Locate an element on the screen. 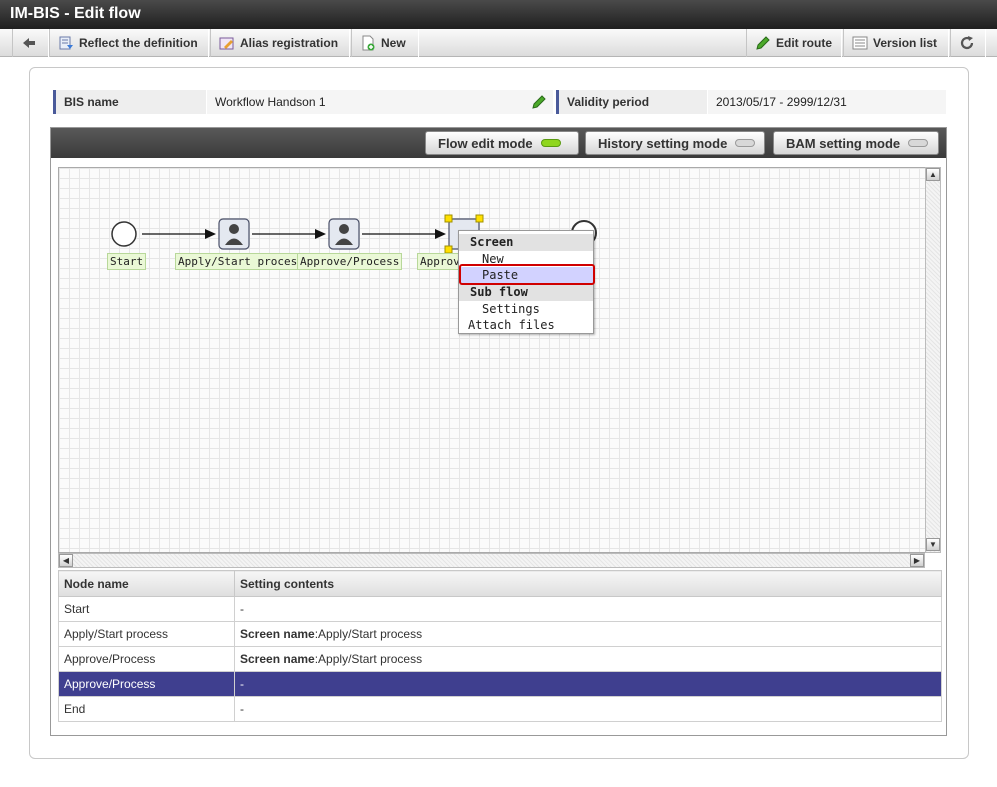 This screenshot has width=997, height=787. node-label-start: Start is located at coordinates (127, 261).